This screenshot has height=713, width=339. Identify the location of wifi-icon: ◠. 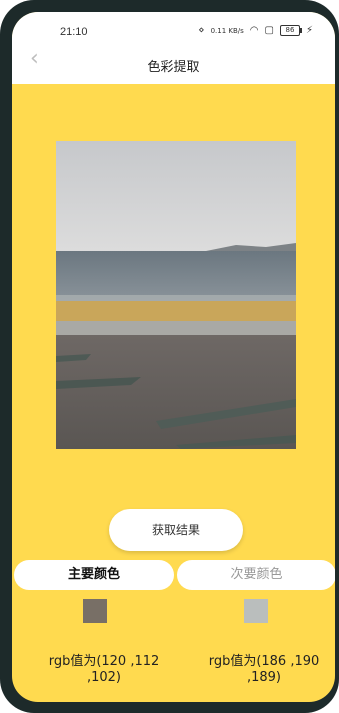
(254, 30).